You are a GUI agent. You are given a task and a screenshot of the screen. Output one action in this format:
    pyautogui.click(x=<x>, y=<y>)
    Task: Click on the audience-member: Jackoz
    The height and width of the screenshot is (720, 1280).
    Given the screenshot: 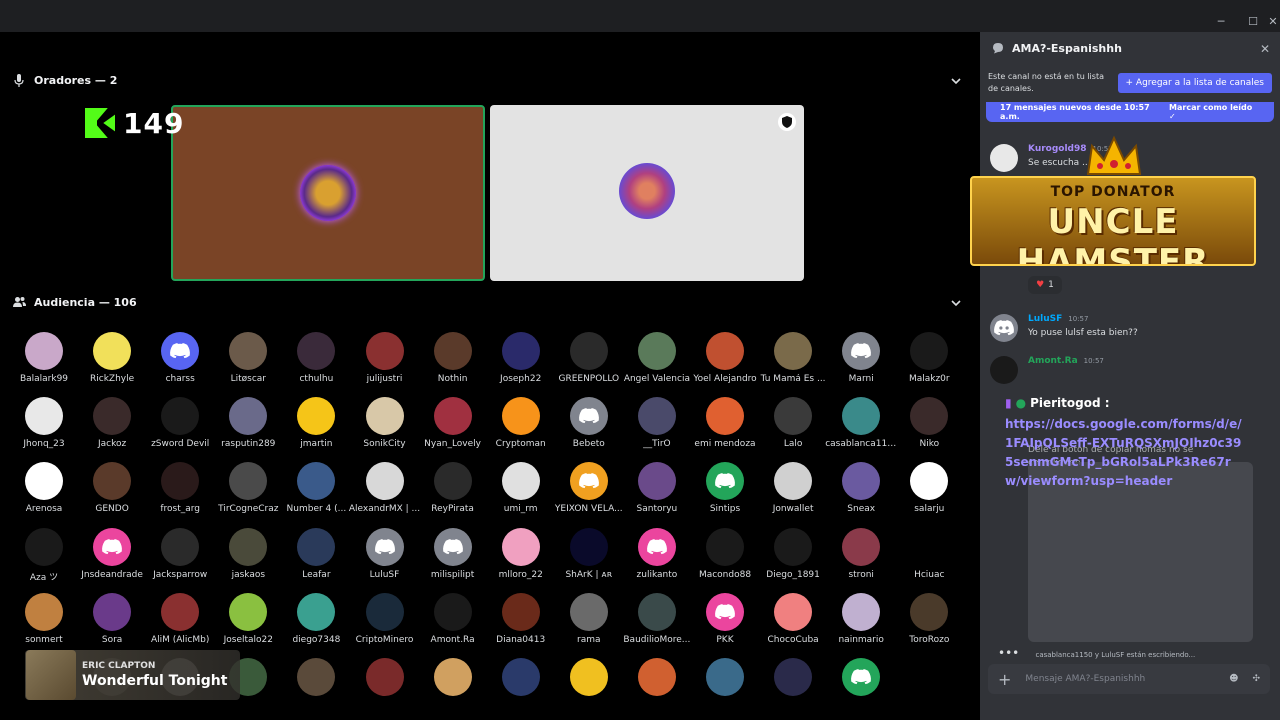 What is the action you would take?
    pyautogui.click(x=112, y=429)
    